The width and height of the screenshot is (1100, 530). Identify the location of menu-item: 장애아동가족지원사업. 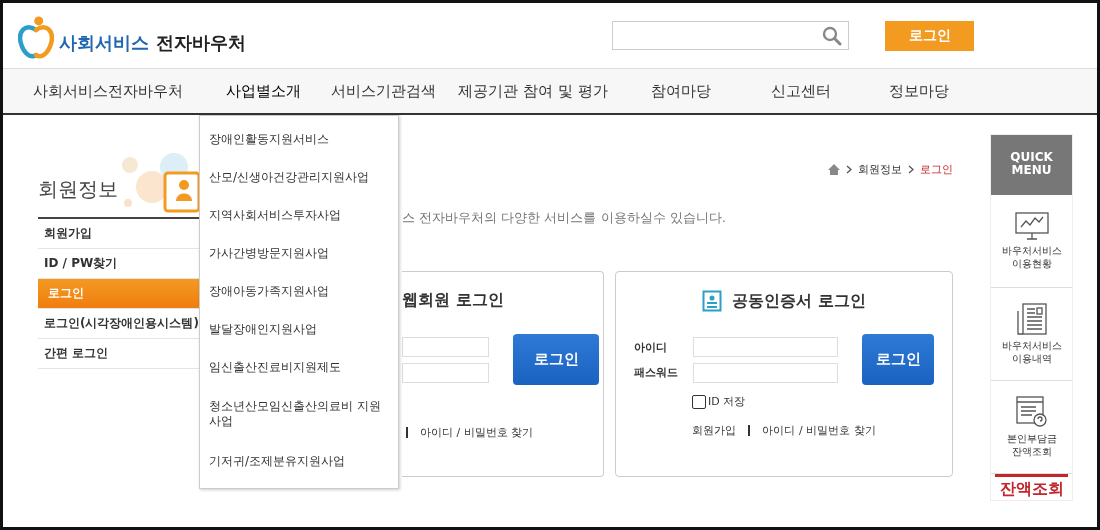
(299, 291).